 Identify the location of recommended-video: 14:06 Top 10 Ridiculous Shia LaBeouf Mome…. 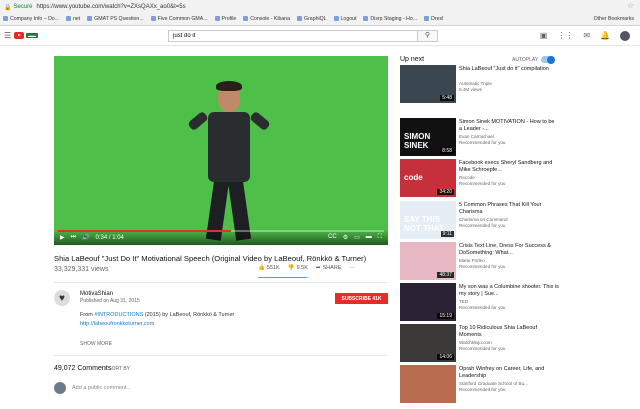
(520, 346).